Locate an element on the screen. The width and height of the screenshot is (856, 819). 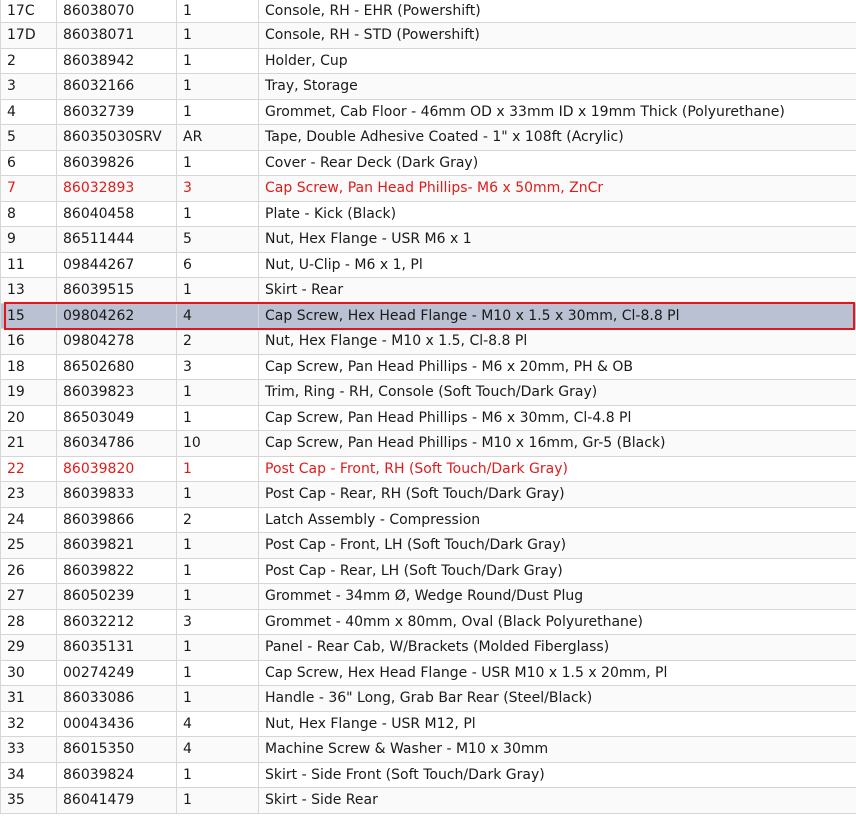
ref-number-cell: 17C is located at coordinates (28, 11).